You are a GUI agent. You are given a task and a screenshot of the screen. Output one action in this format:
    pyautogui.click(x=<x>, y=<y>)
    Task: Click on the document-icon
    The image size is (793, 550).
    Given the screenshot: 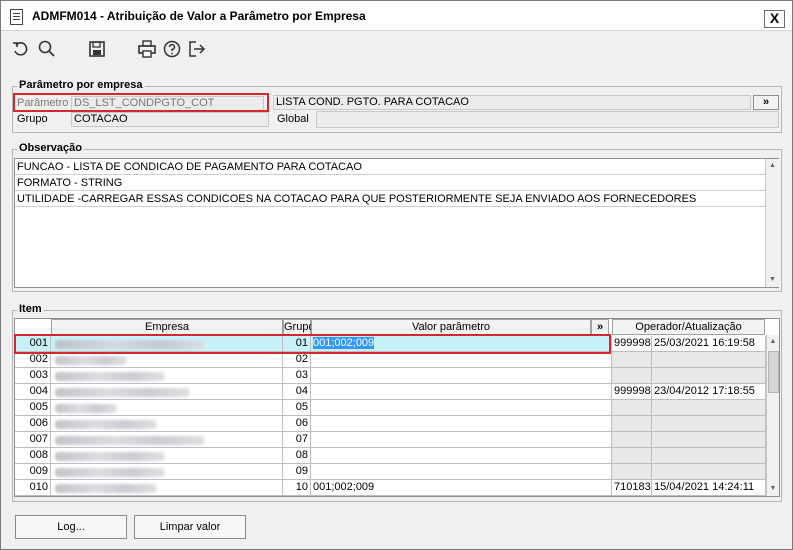 What is the action you would take?
    pyautogui.click(x=16, y=17)
    